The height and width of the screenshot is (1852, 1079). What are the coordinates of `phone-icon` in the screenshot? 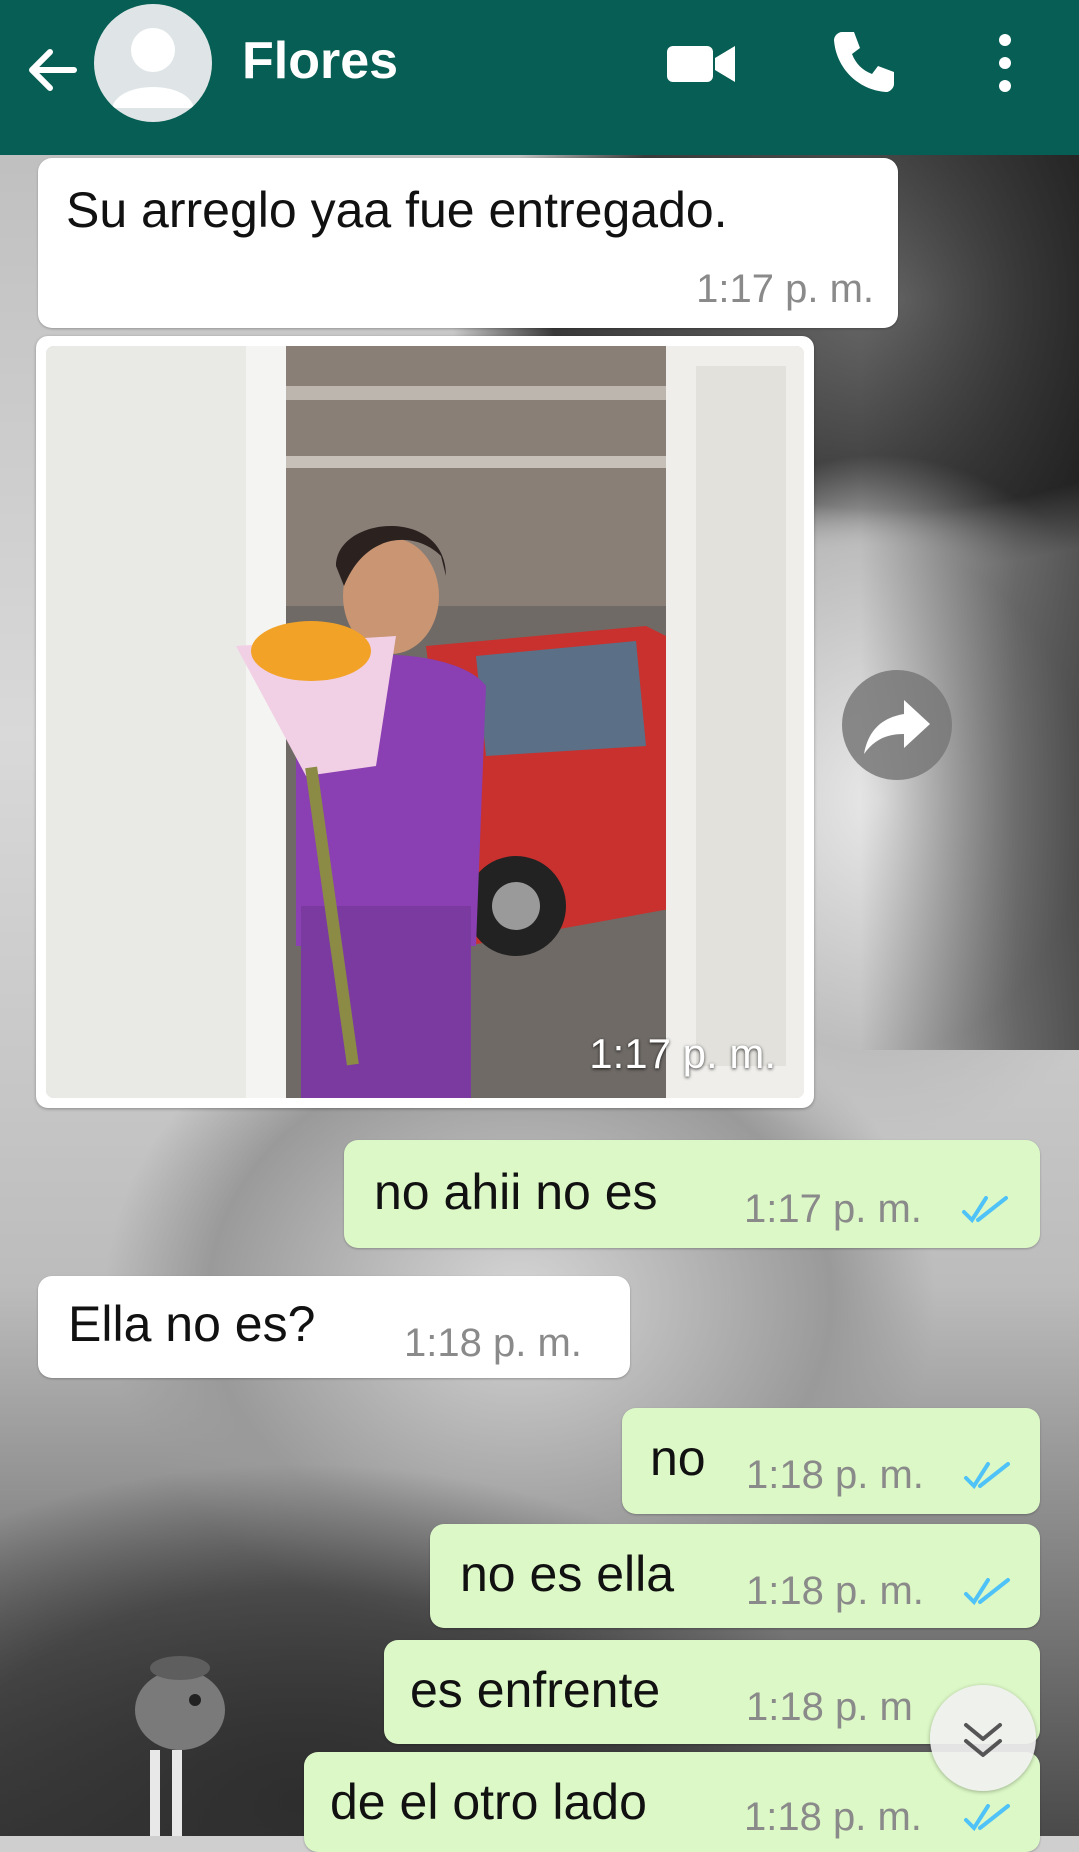 It's located at (863, 61).